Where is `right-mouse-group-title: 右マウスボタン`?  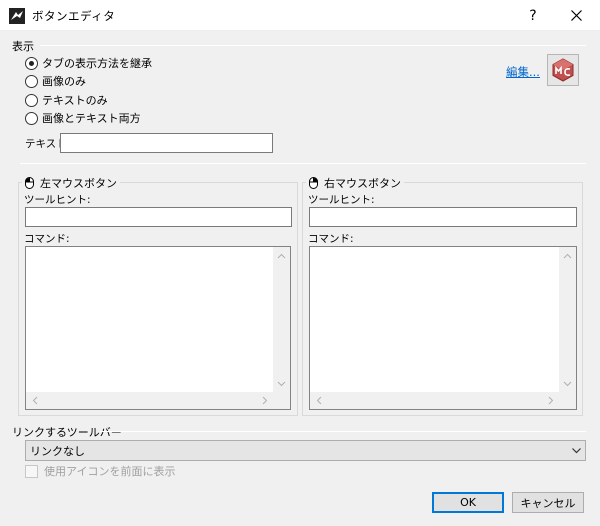 right-mouse-group-title: 右マウスボタン is located at coordinates (355, 183).